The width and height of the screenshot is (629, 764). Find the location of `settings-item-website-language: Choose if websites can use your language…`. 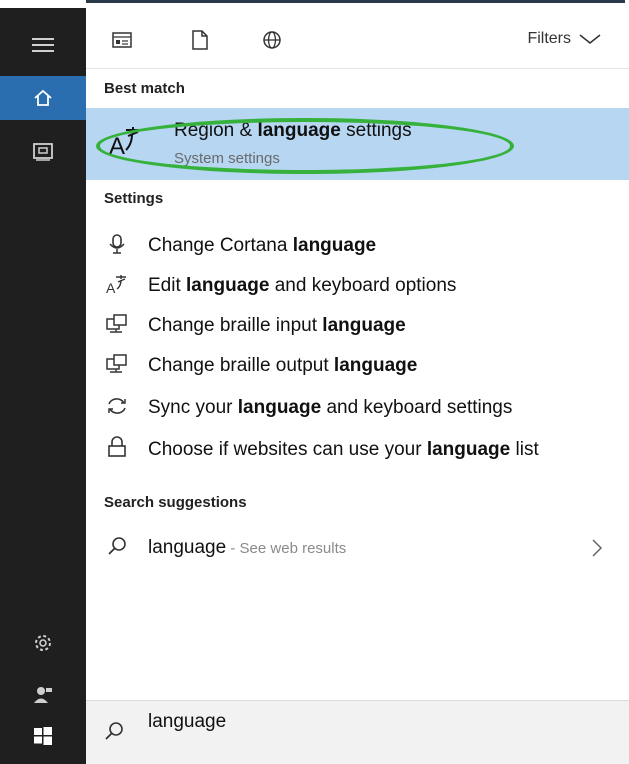

settings-item-website-language: Choose if websites can use your language… is located at coordinates (357, 456).